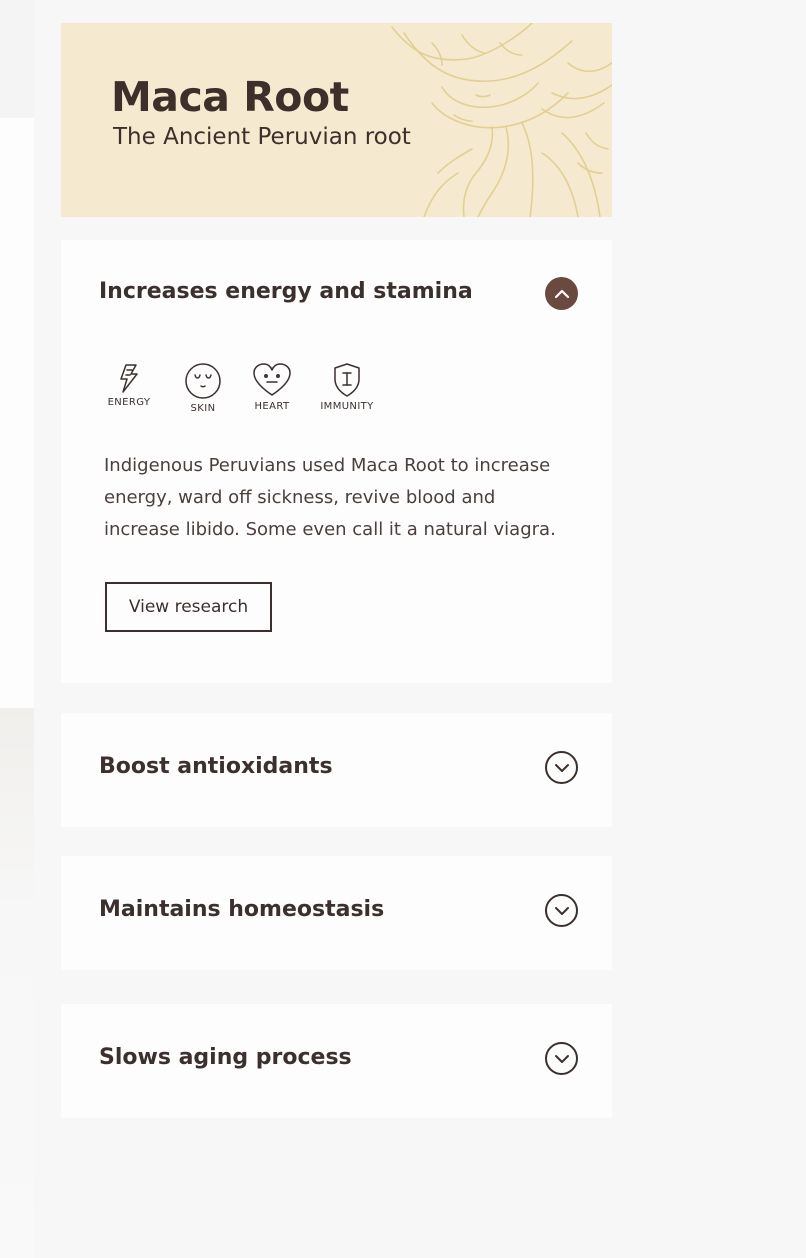 The height and width of the screenshot is (1258, 806). I want to click on accordion-panel-antioxidants: Boost antioxidants, so click(336, 770).